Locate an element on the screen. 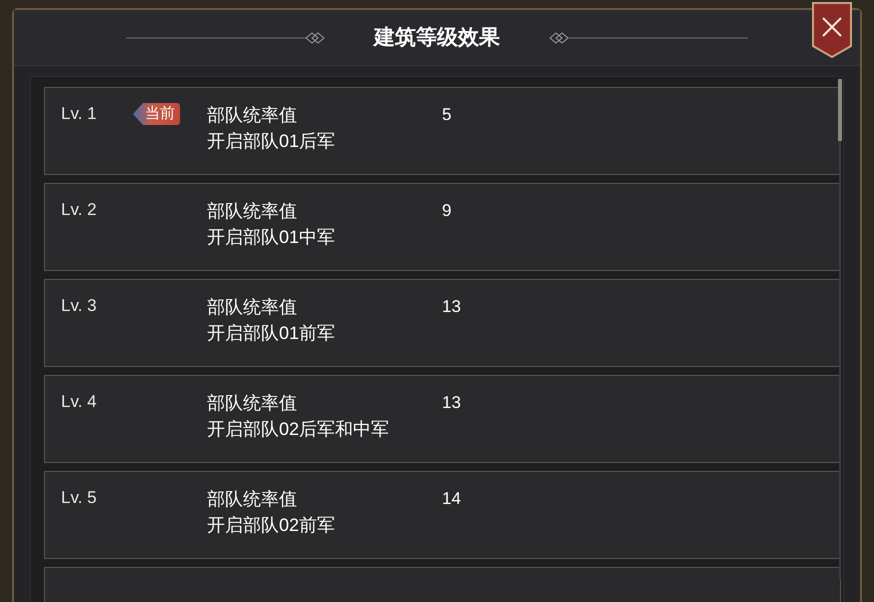 The width and height of the screenshot is (874, 602). effect-text: 开启部队01中军 is located at coordinates (271, 236).